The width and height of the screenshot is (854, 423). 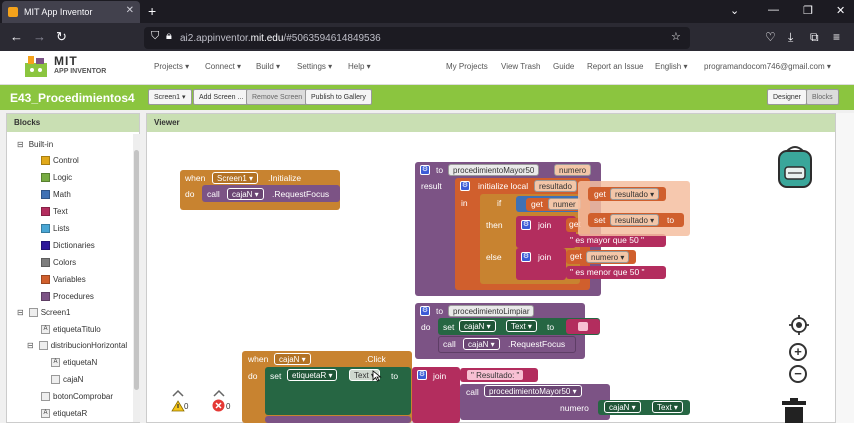 What do you see at coordinates (495, 375) in the screenshot?
I see `string-resultado: " Resultado: "` at bounding box center [495, 375].